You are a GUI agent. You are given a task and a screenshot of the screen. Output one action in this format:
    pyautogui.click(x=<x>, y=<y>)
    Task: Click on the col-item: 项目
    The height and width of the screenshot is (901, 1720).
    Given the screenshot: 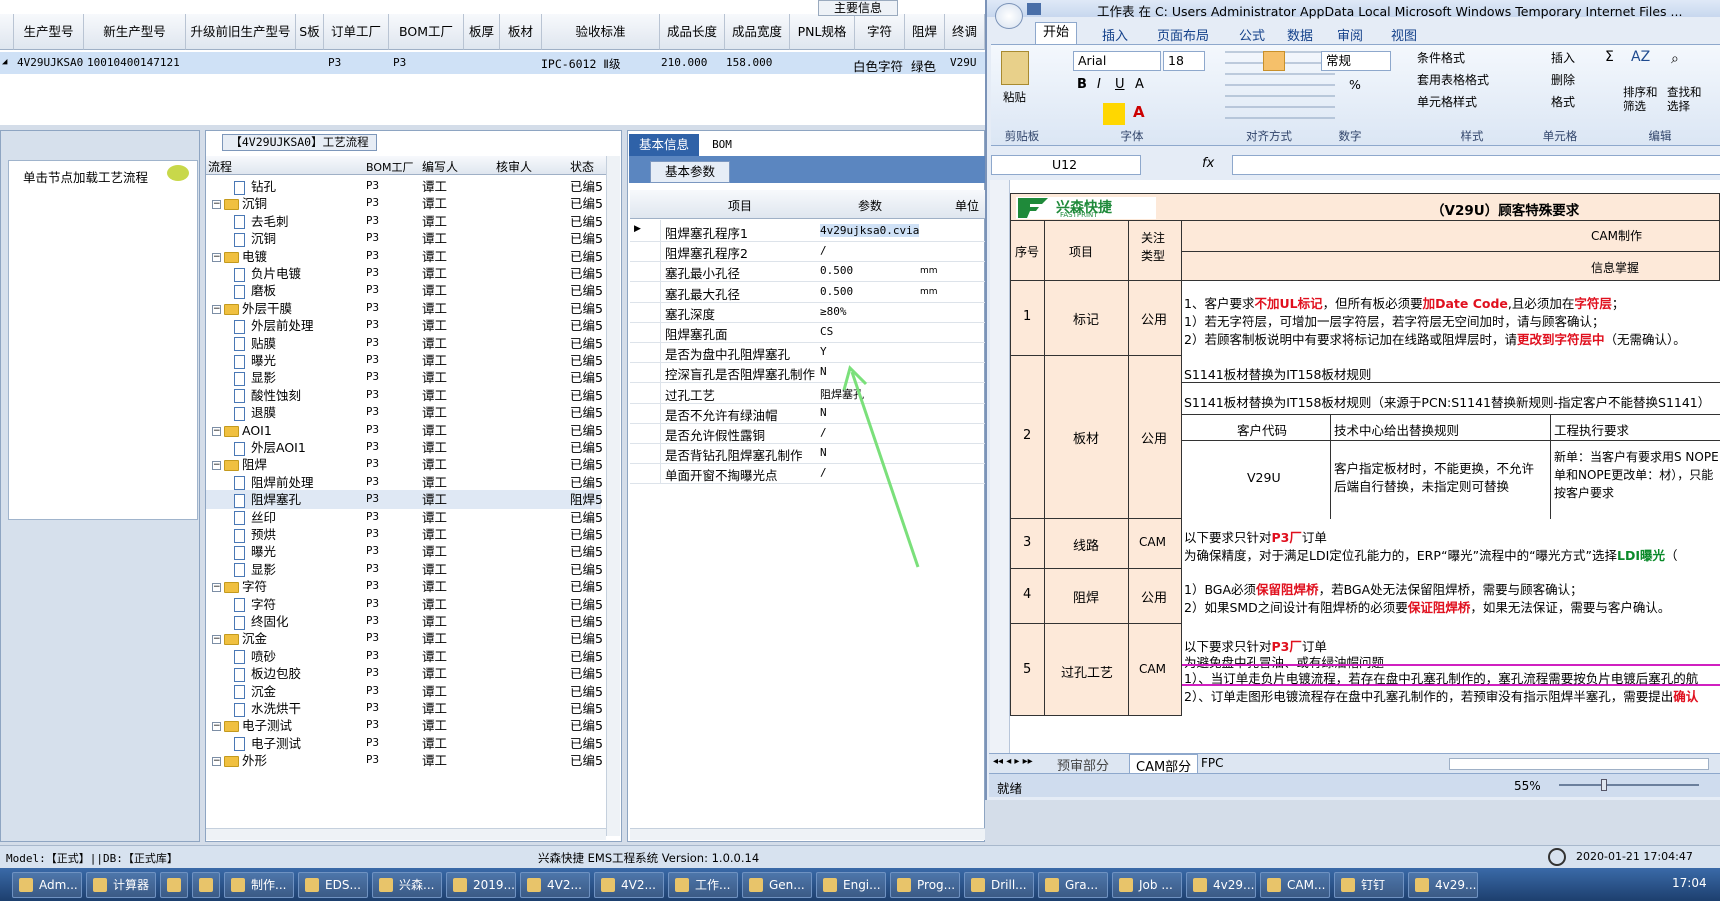 What is the action you would take?
    pyautogui.click(x=740, y=205)
    